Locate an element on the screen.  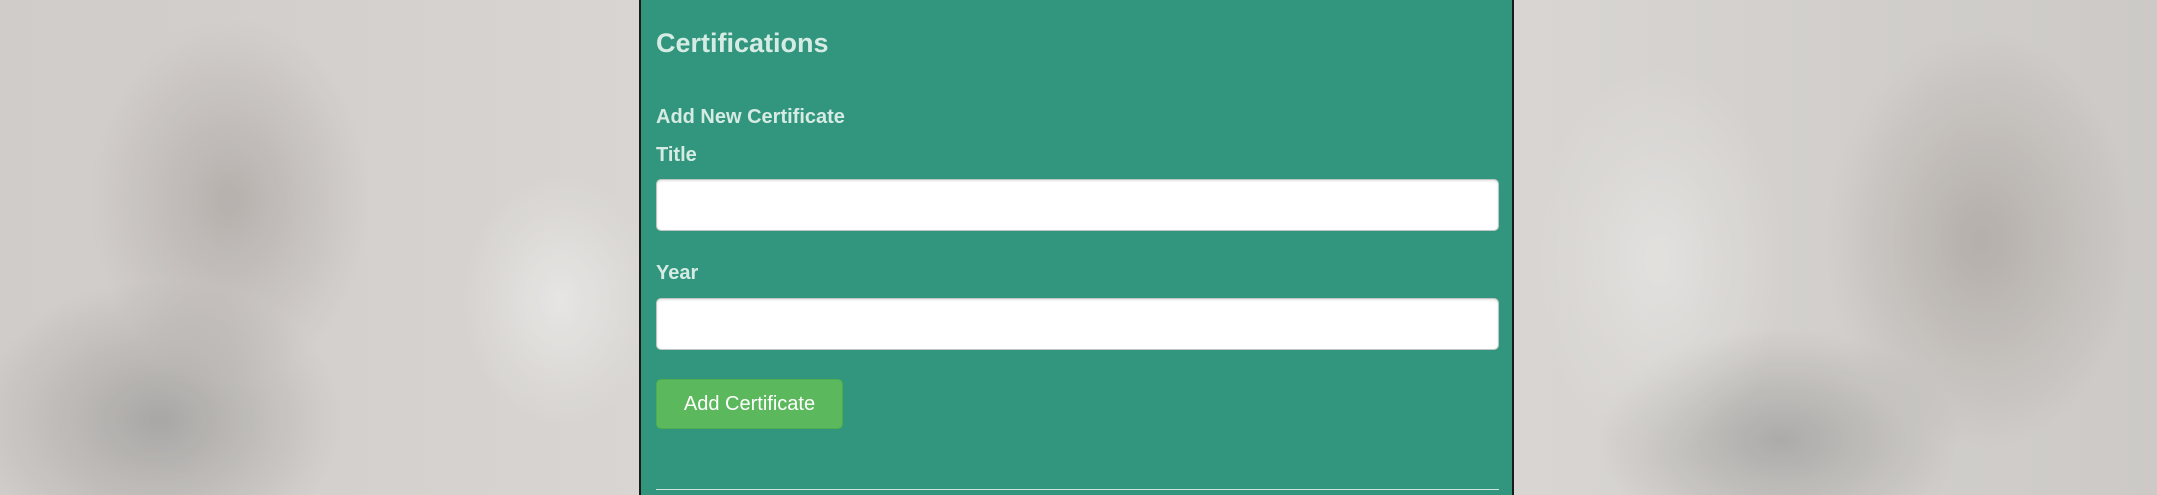
add-certificate-button: Add Certificate is located at coordinates (749, 404).